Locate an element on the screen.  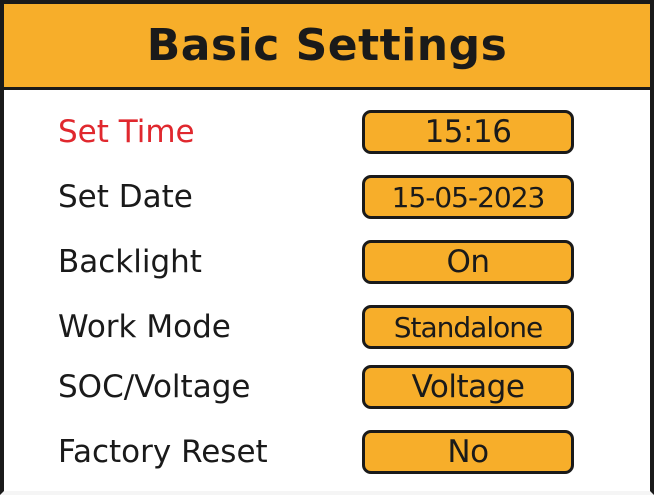
setting-value-text: Standalone is located at coordinates (468, 327).